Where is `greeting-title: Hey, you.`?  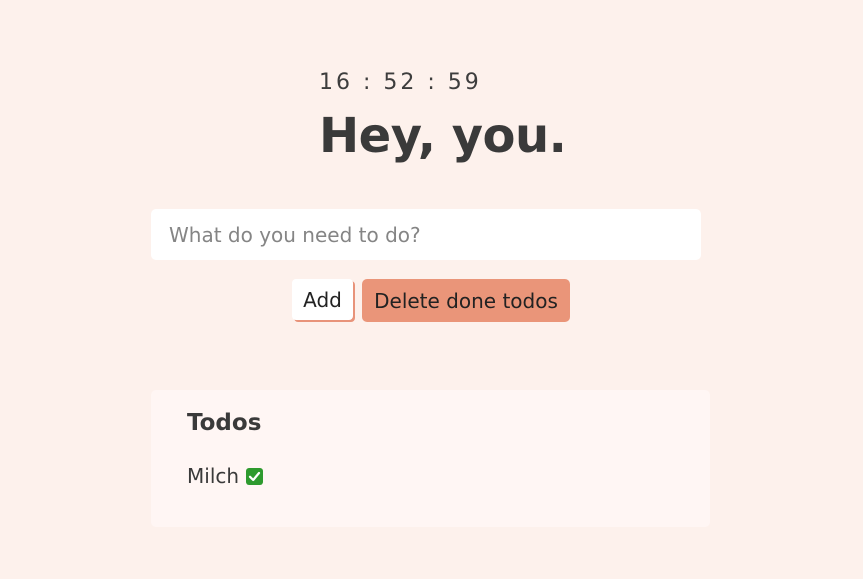
greeting-title: Hey, you. is located at coordinates (443, 136).